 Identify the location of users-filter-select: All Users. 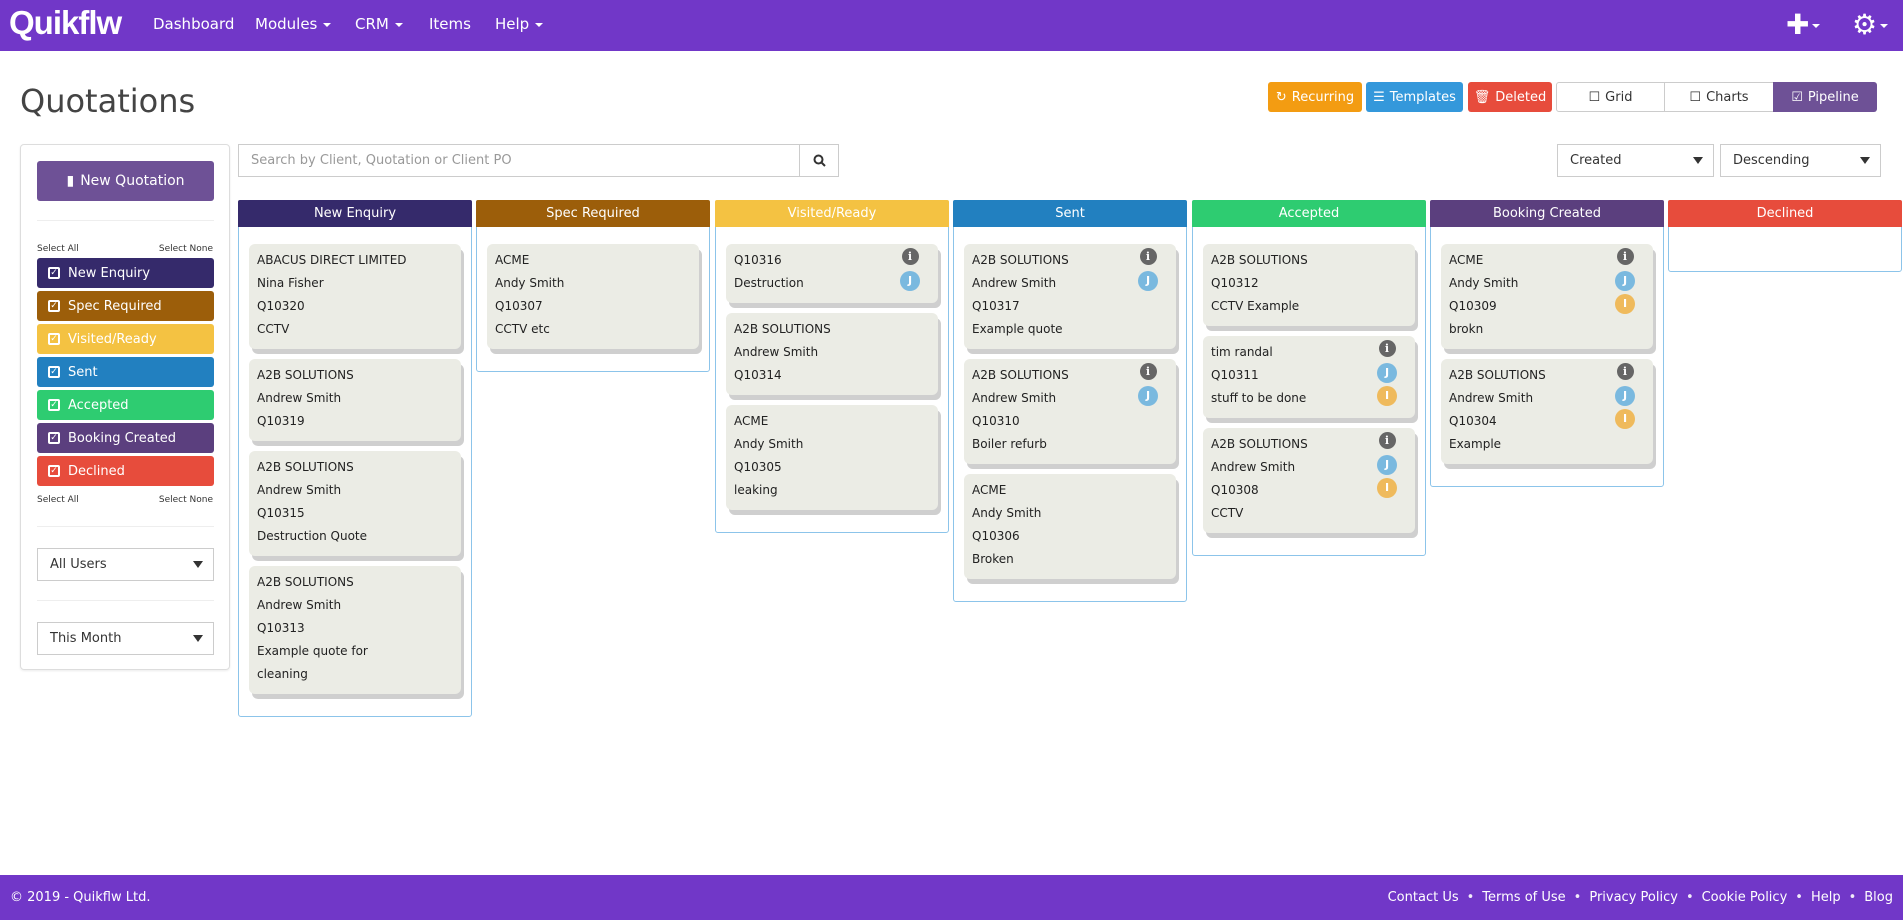
(125, 564).